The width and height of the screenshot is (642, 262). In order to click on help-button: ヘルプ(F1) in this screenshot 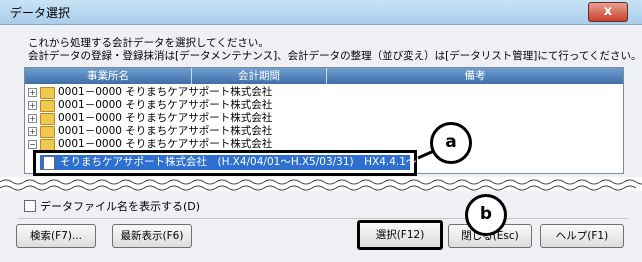, I will do `click(582, 236)`.